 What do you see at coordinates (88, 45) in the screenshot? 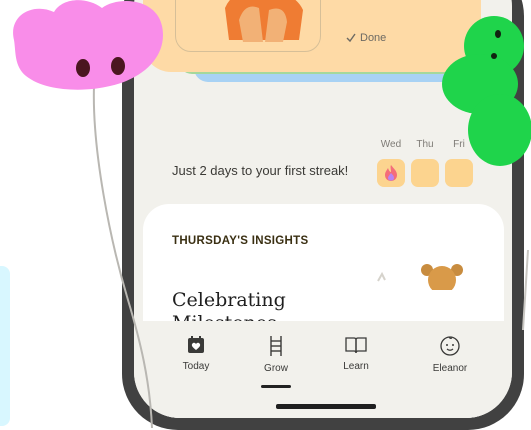
I see `pink-flower-sticker` at bounding box center [88, 45].